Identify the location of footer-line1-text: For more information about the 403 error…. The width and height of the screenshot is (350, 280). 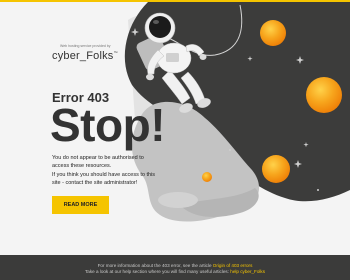
(154, 265).